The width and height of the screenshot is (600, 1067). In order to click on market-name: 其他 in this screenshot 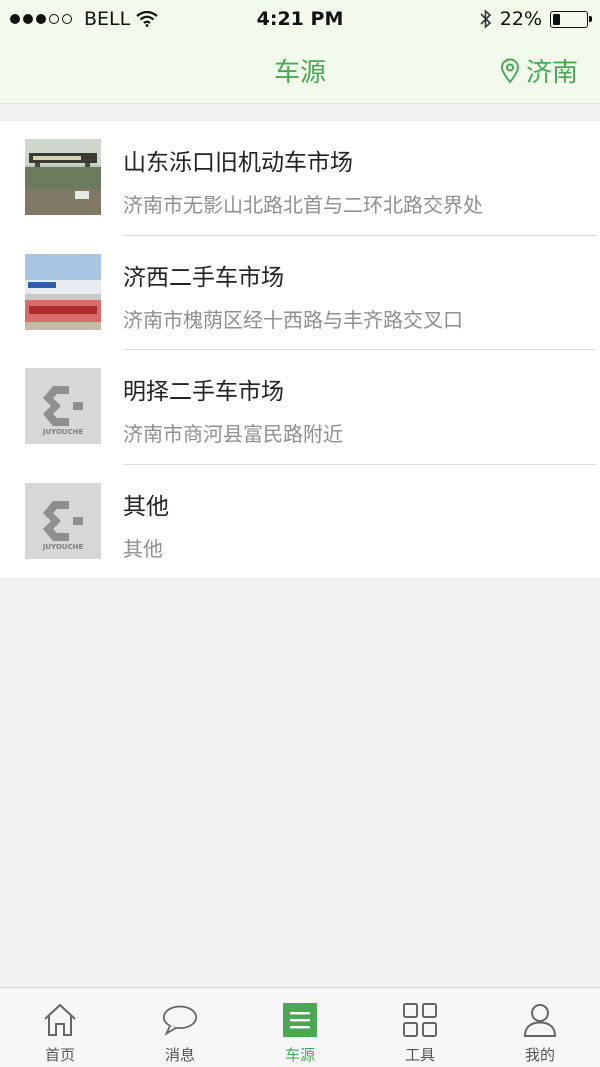, I will do `click(146, 506)`.